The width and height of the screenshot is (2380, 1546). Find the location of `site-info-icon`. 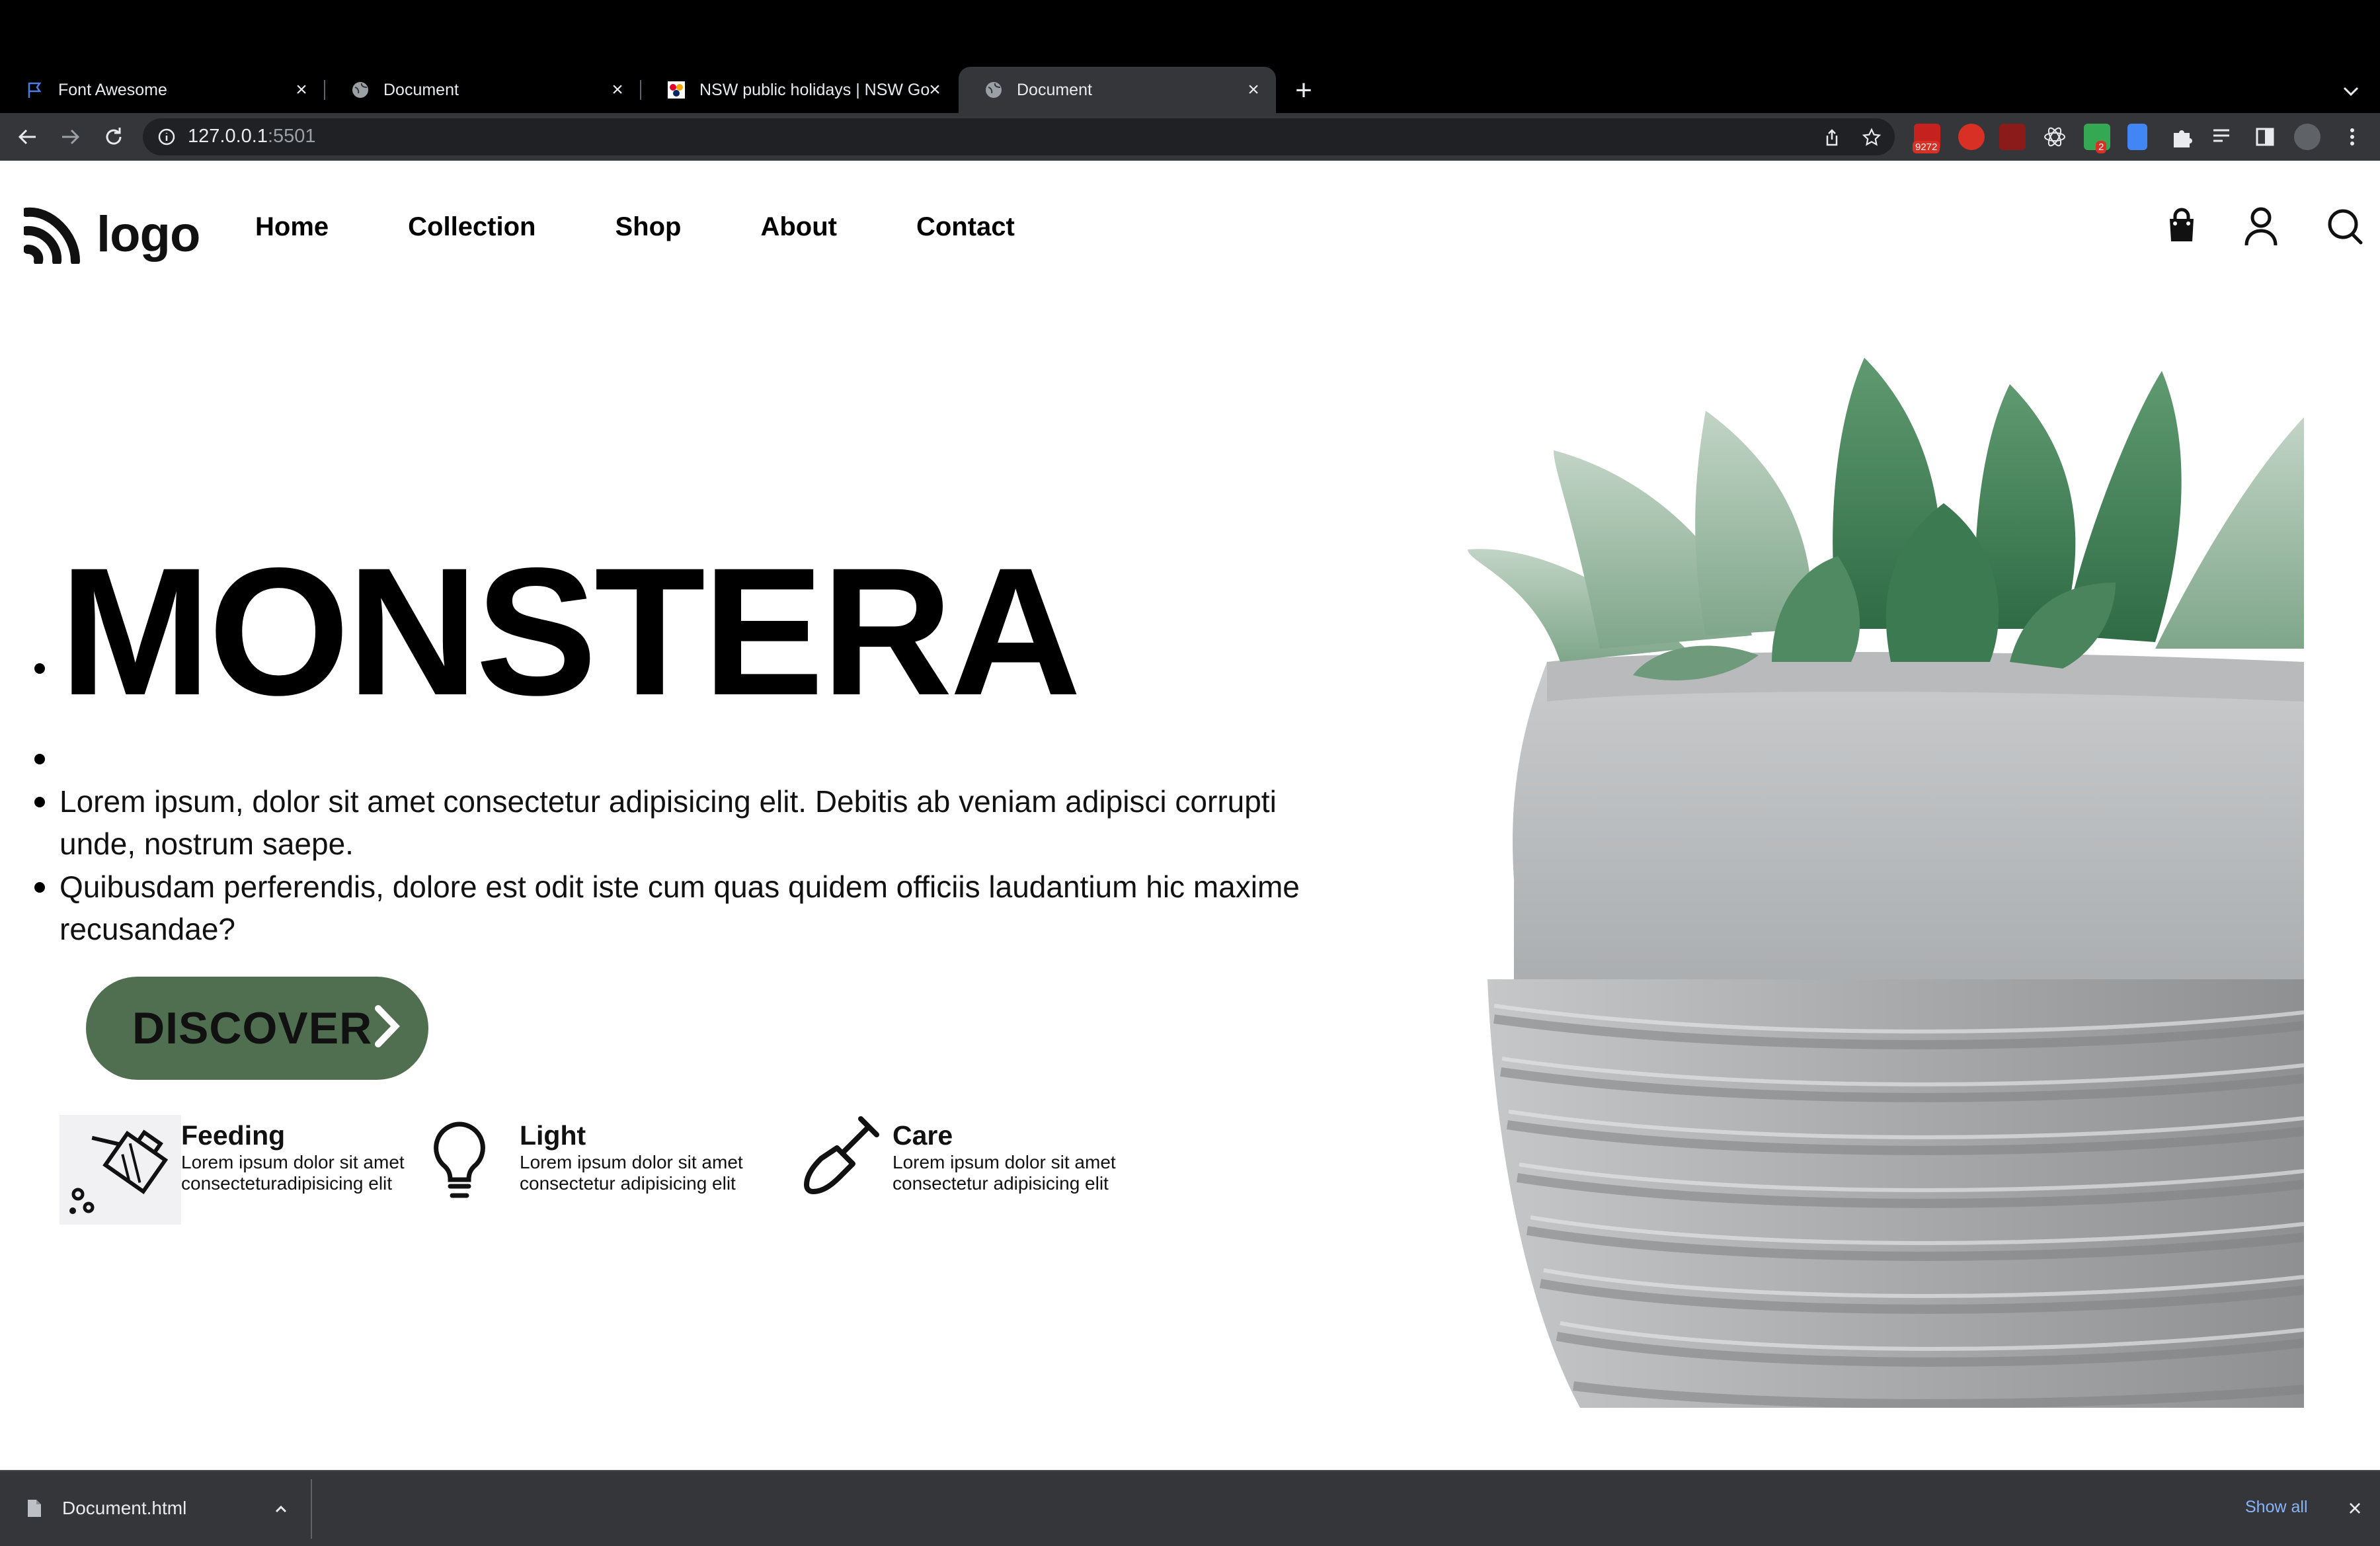

site-info-icon is located at coordinates (166, 137).